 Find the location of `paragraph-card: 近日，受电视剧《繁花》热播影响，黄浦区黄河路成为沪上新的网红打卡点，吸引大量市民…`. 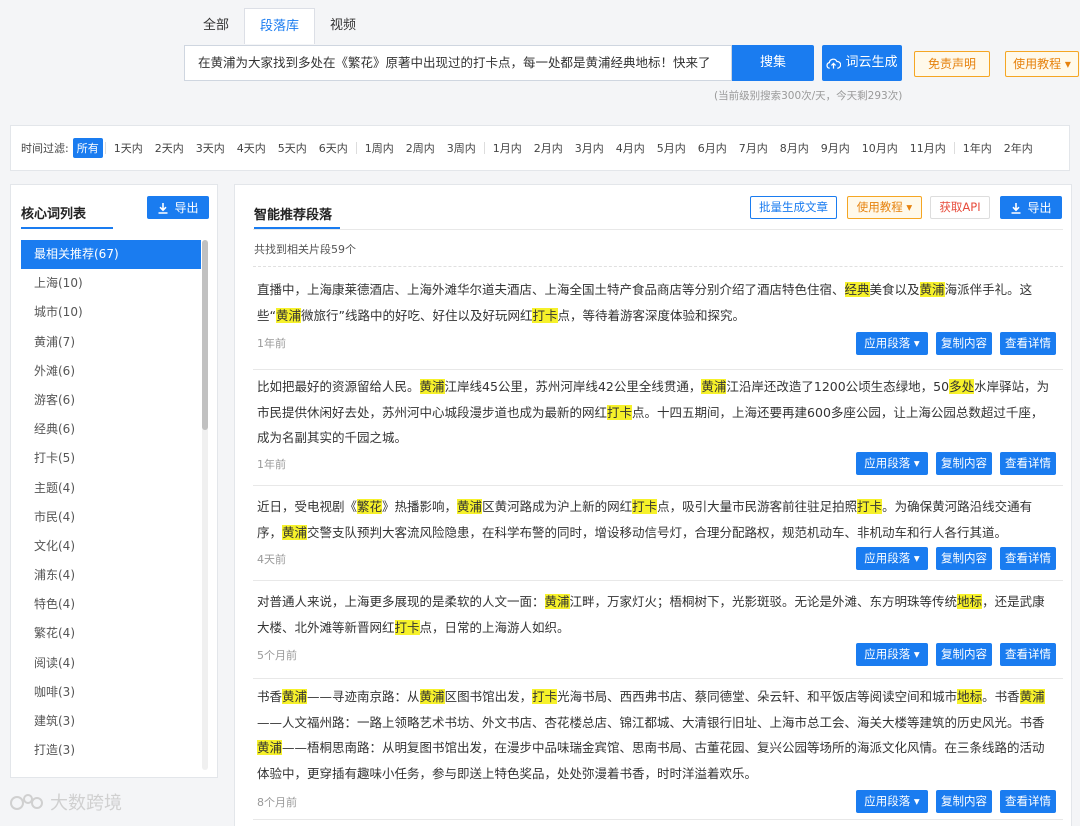

paragraph-card: 近日，受电视剧《繁花》热播影响，黄浦区黄河路成为沪上新的网红打卡点，吸引大量市民… is located at coordinates (658, 533).